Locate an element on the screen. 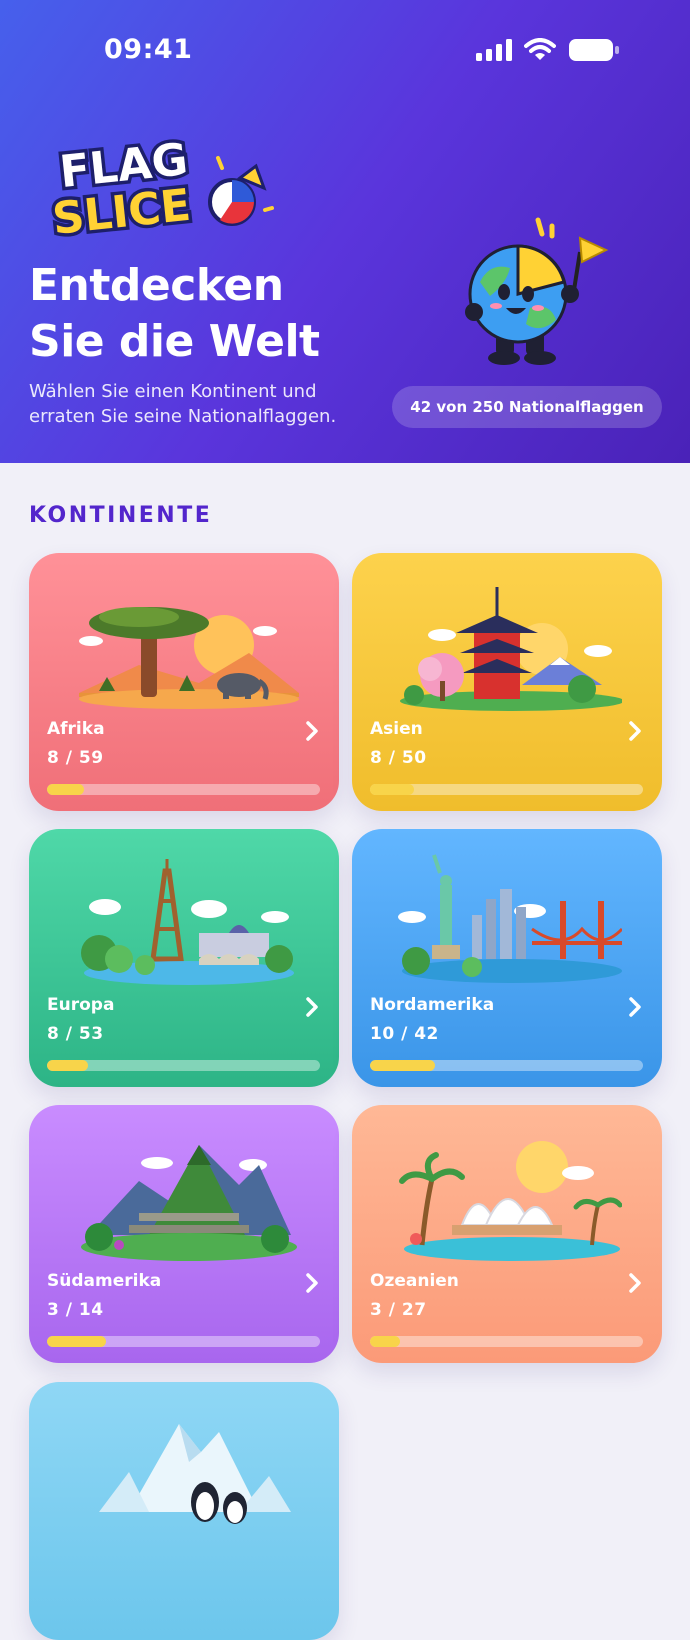 This screenshot has height=1640, width=690. continent-card-afrika: Afrika 8 / 59 is located at coordinates (184, 682).